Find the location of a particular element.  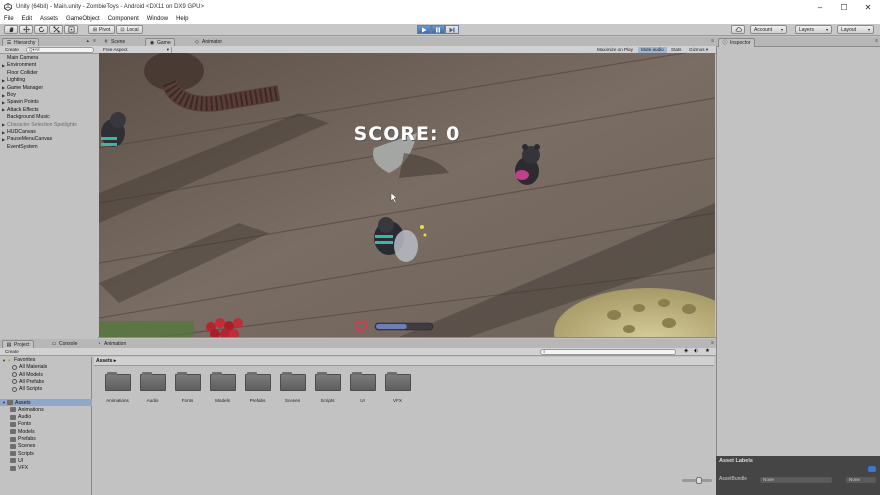

hierarchy-item: ▶ Attack Effects is located at coordinates (20, 110).